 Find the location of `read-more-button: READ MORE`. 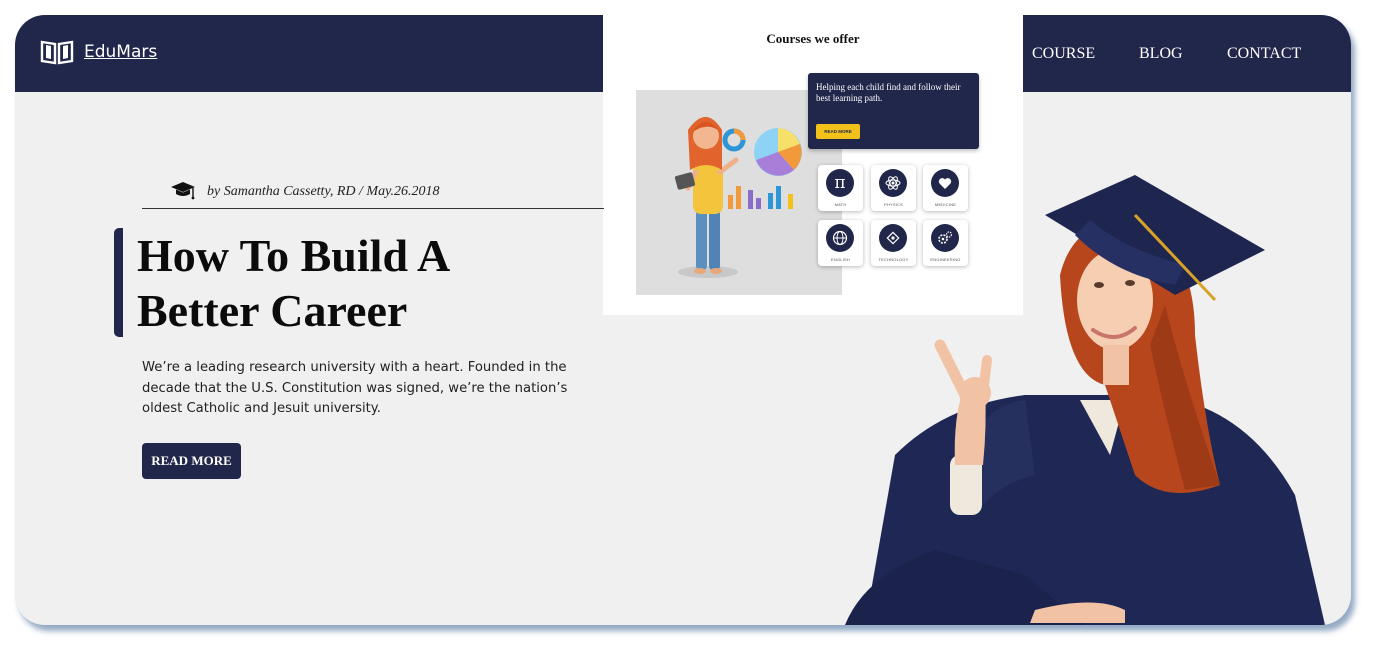

read-more-button: READ MORE is located at coordinates (191, 461).